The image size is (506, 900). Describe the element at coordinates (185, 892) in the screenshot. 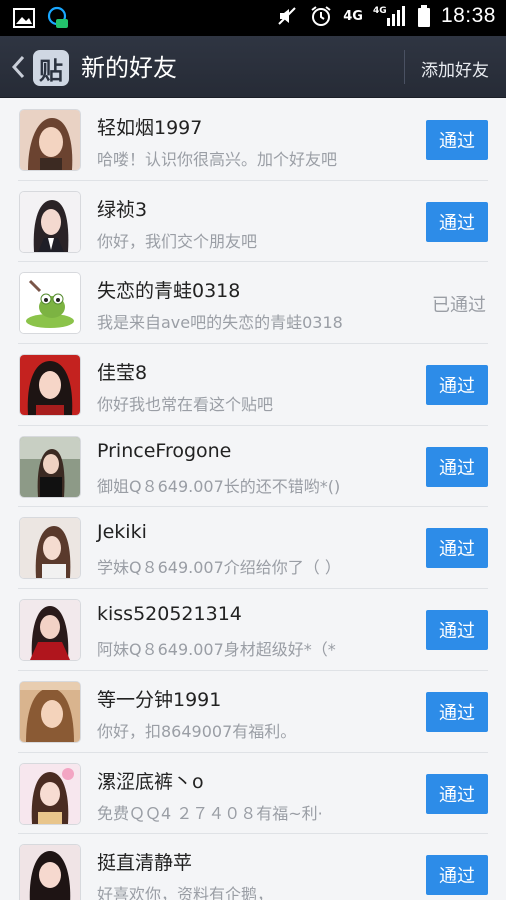

I see `friend-message: 好喜欢你，资料有企鹅，` at that location.